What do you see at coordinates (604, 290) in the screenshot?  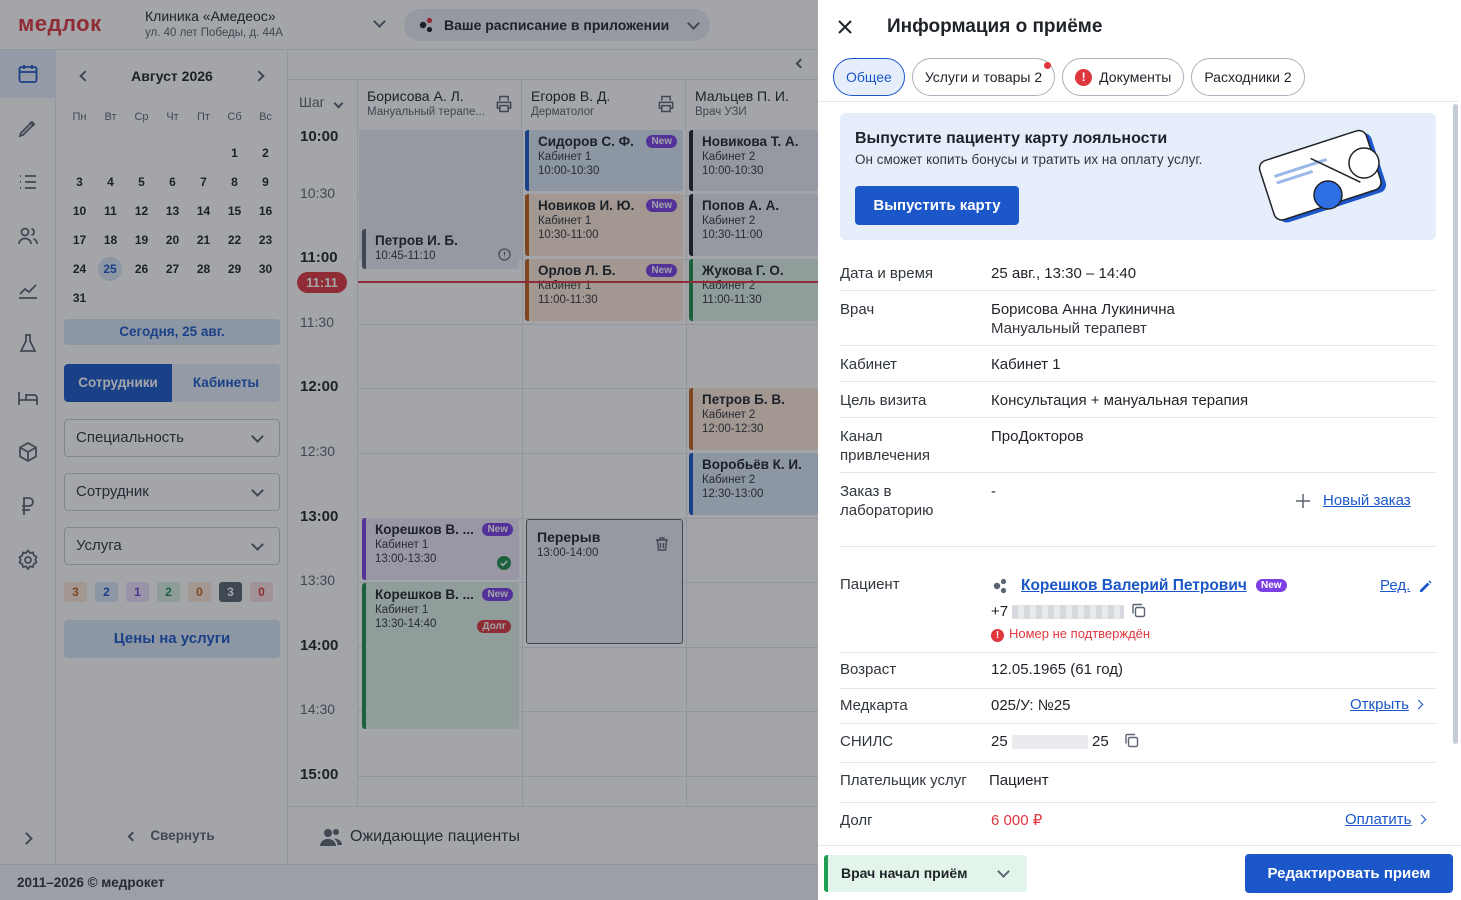 I see `appointment-card: Орлов Л. Б. Кабинет 1 11:00-11:30 New` at bounding box center [604, 290].